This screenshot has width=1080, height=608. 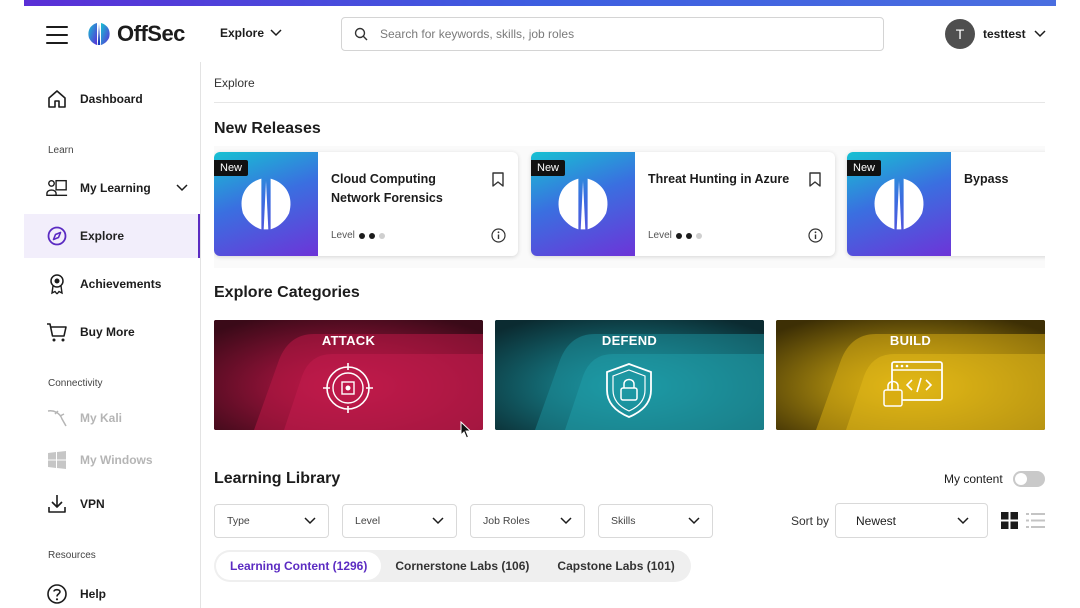 I want to click on sort-value: Newest, so click(x=876, y=520).